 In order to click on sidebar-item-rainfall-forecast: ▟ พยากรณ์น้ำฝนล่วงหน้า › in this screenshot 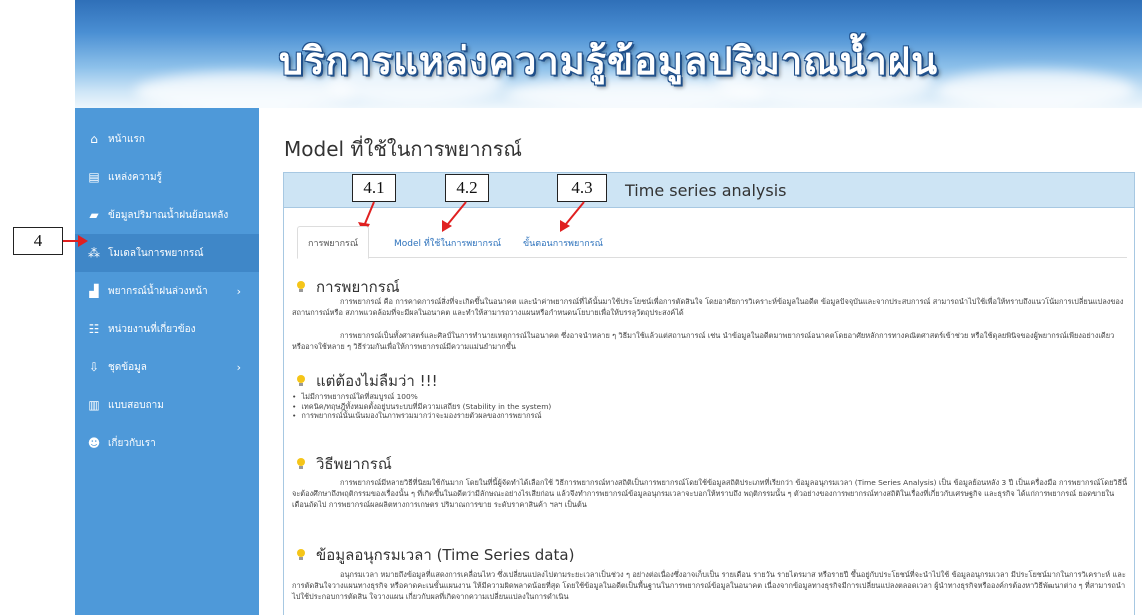, I will do `click(167, 291)`.